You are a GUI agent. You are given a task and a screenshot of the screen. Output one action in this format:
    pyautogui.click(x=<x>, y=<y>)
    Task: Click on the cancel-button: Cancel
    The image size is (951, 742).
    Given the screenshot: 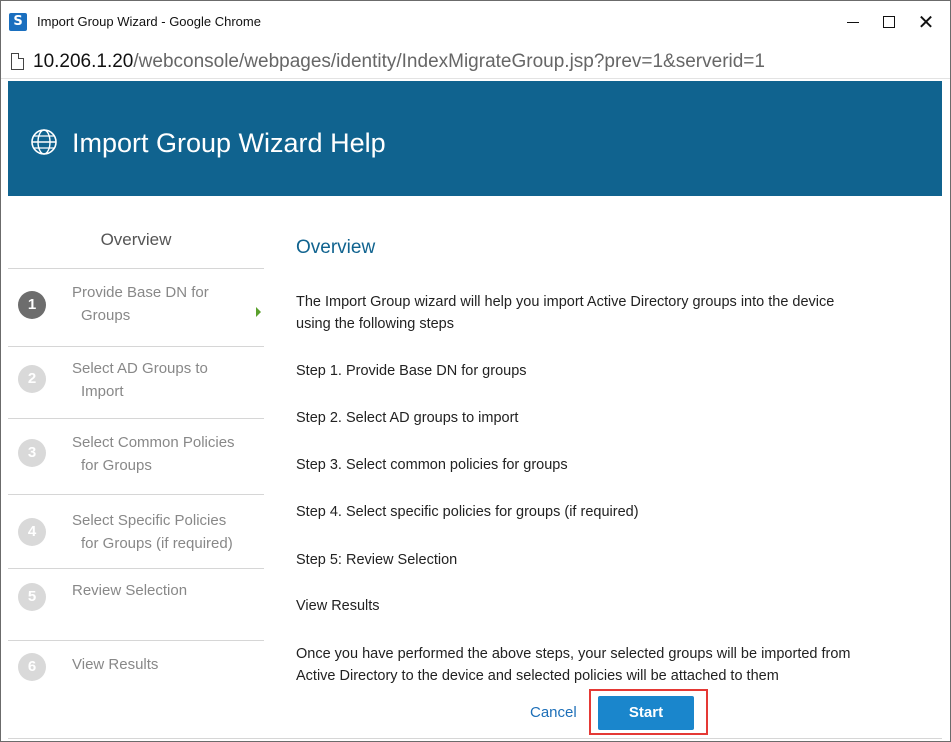 What is the action you would take?
    pyautogui.click(x=553, y=713)
    